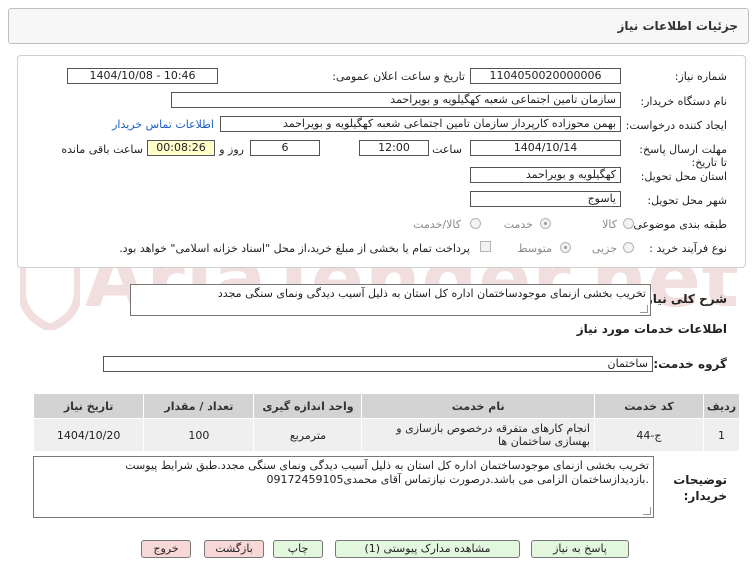  Describe the element at coordinates (163, 124) in the screenshot. I see `buyer-contact-link: اطلاعات تماس خریدار` at that location.